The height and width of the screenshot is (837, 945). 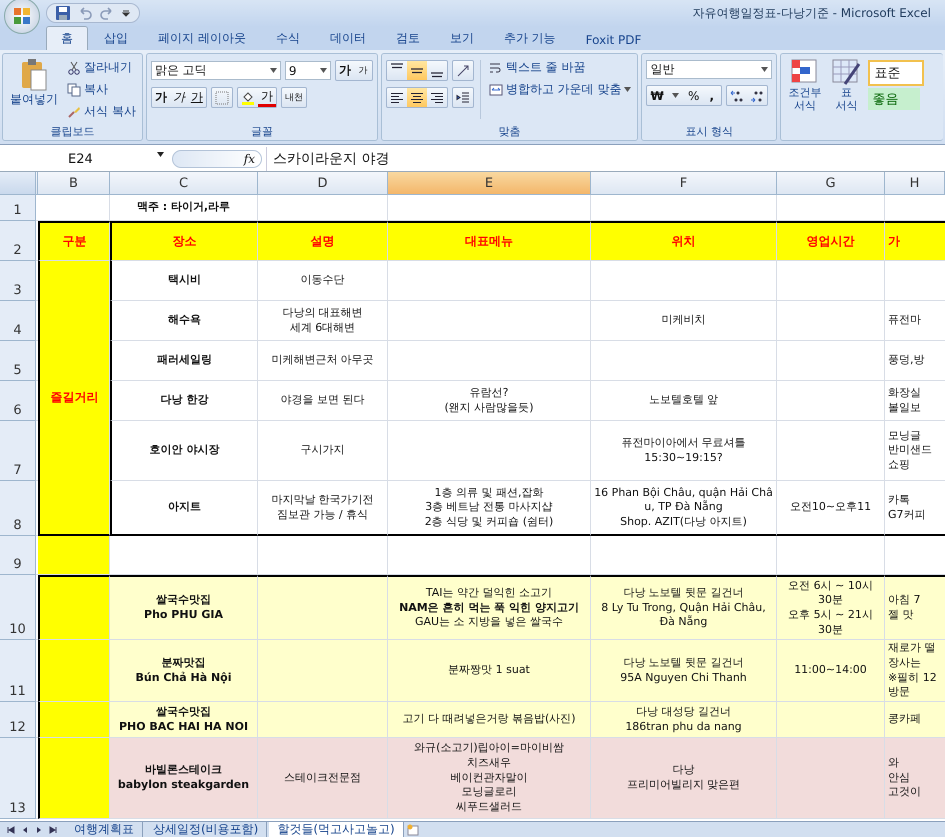 I want to click on indent-icon, so click(x=463, y=97).